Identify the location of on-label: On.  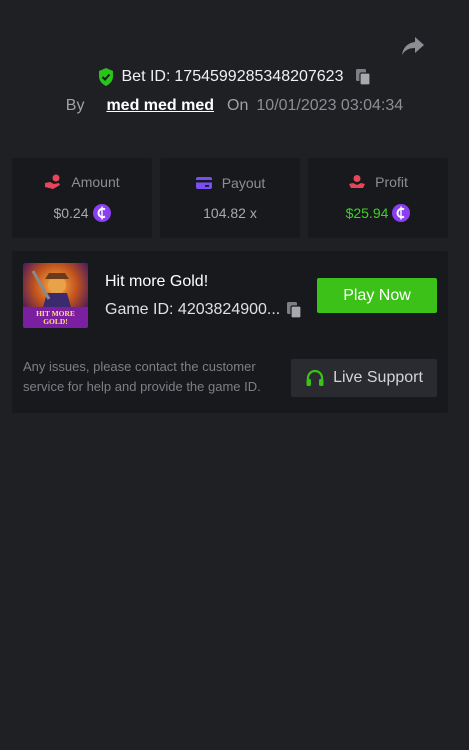
(238, 105).